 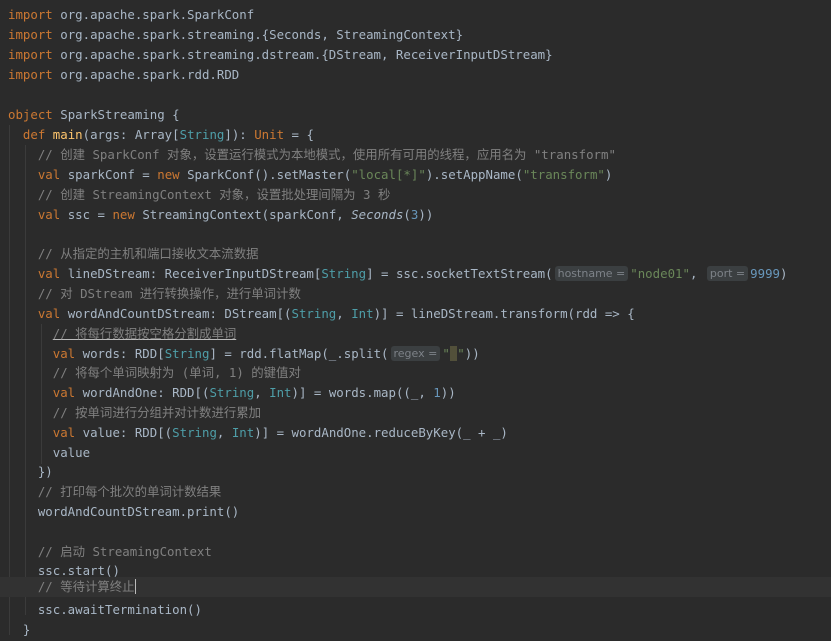 I want to click on code-text: lineDStream: ReceiverInputDStream[, so click(x=194, y=273).